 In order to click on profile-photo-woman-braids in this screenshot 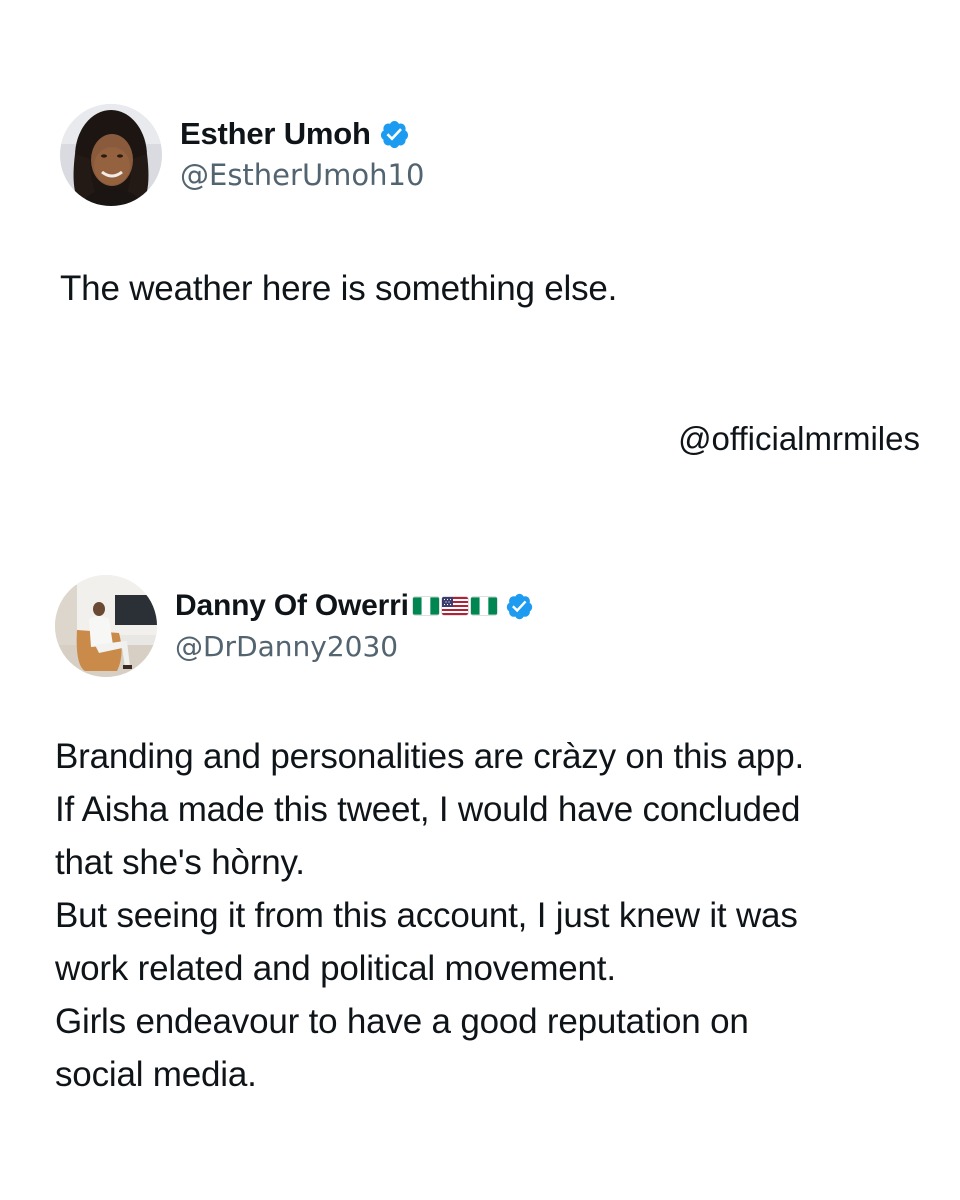, I will do `click(111, 155)`.